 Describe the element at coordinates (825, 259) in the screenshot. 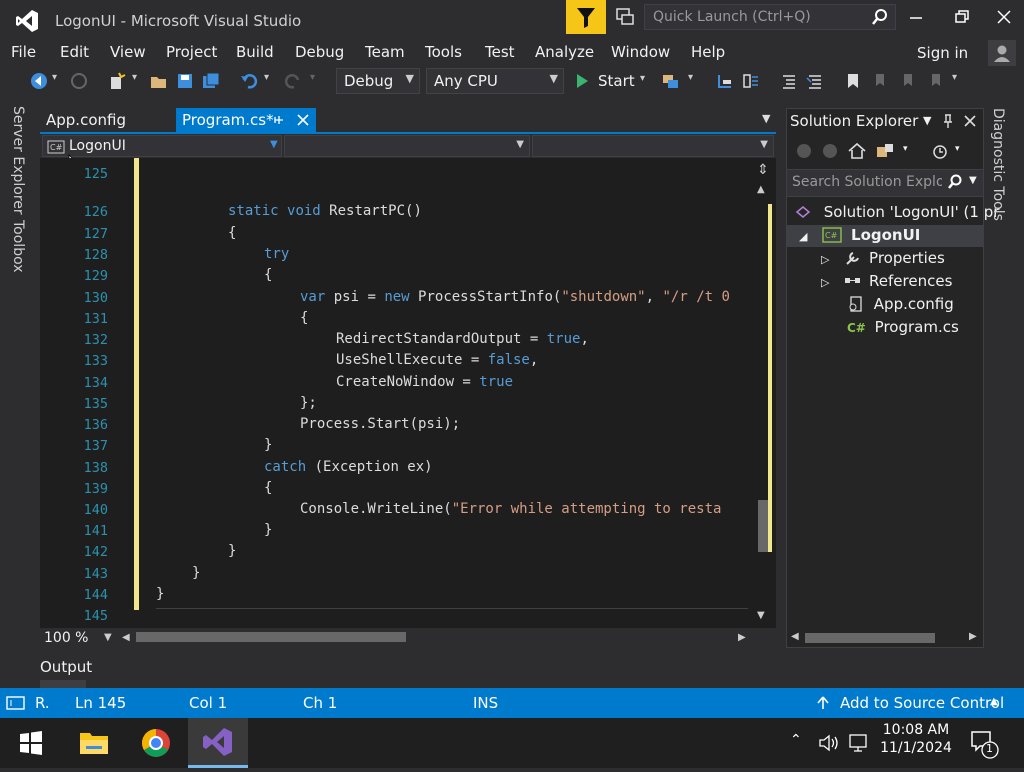

I see `collapsed-arrow-icon: ▷` at that location.